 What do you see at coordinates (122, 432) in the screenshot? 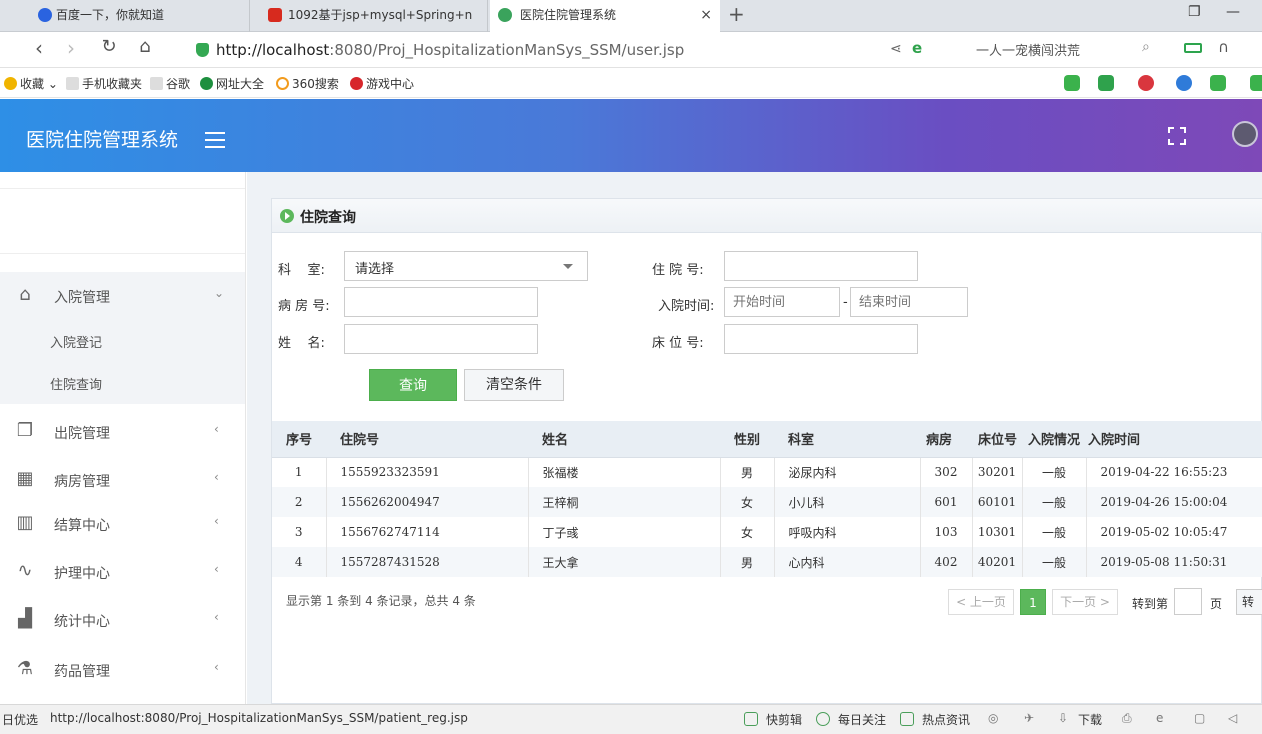
I see `sidebar-item-discharge: ❐ 出院管理 ‹` at bounding box center [122, 432].